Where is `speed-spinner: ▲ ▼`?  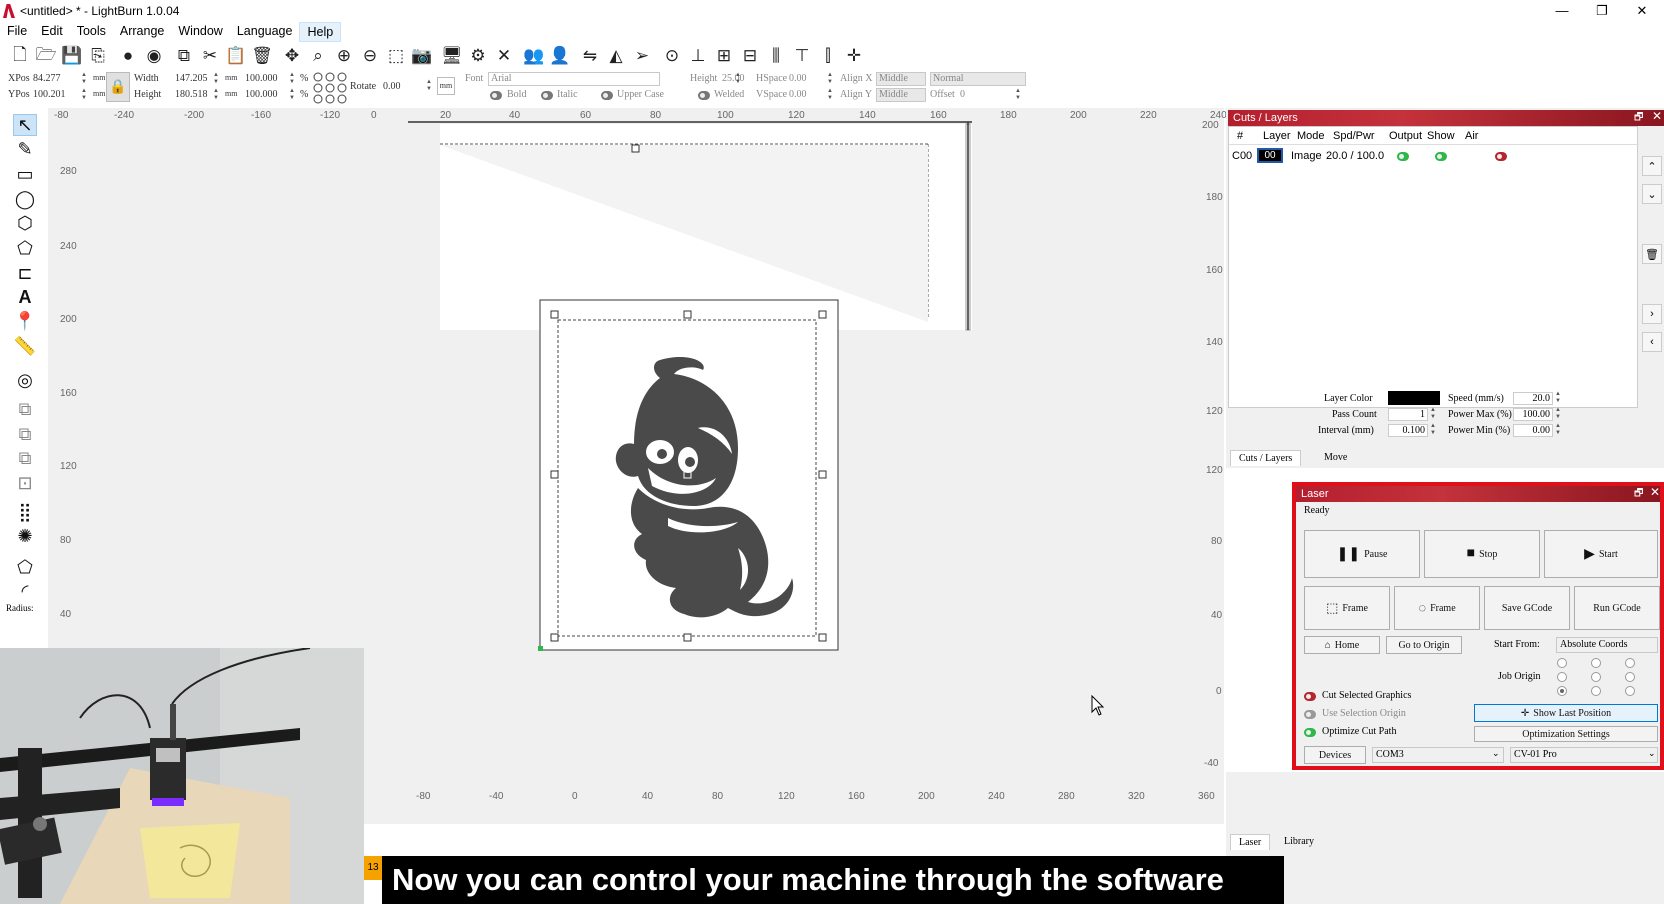 speed-spinner: ▲ ▼ is located at coordinates (1558, 398).